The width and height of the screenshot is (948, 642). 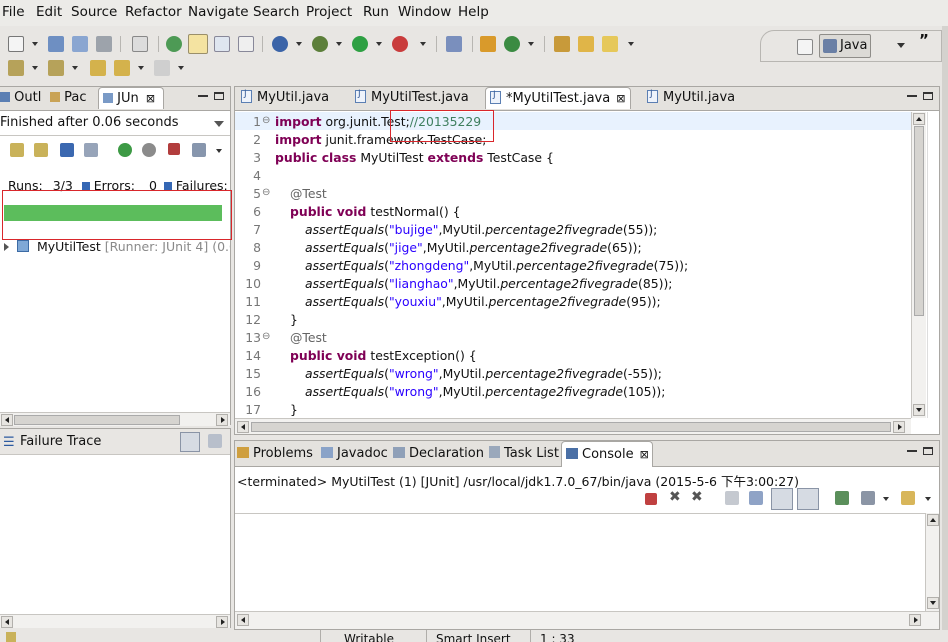 What do you see at coordinates (473, 12) in the screenshot?
I see `menu-help: Help` at bounding box center [473, 12].